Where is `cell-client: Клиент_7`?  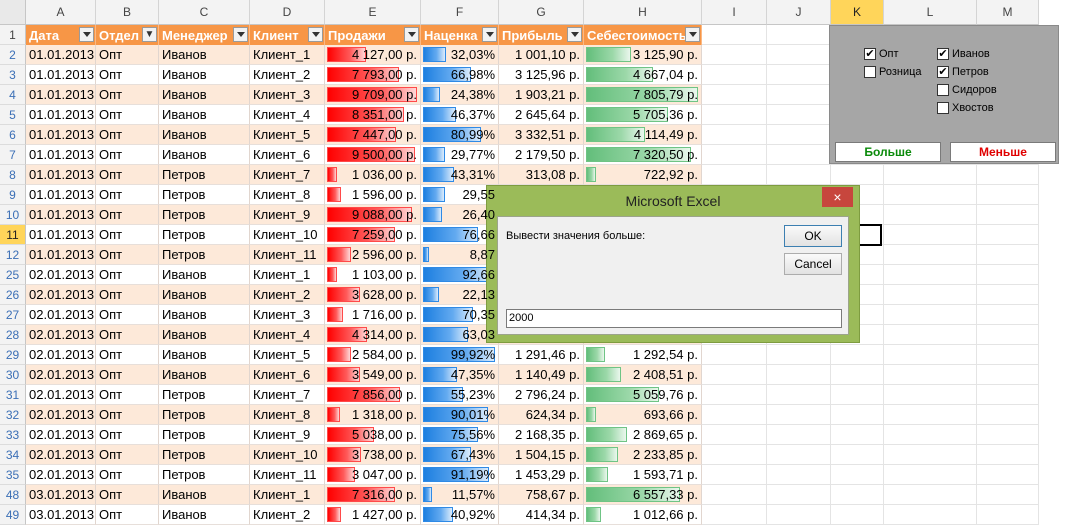
cell-client: Клиент_7 is located at coordinates (287, 395).